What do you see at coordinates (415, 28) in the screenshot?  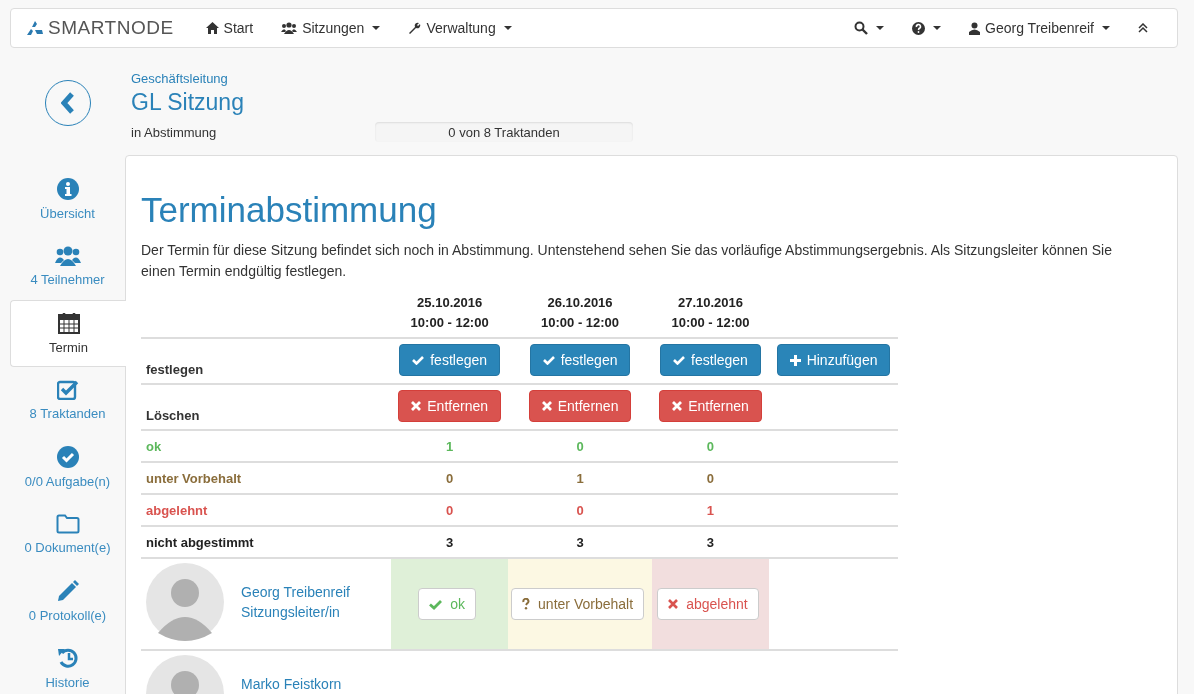 I see `wrench-icon` at bounding box center [415, 28].